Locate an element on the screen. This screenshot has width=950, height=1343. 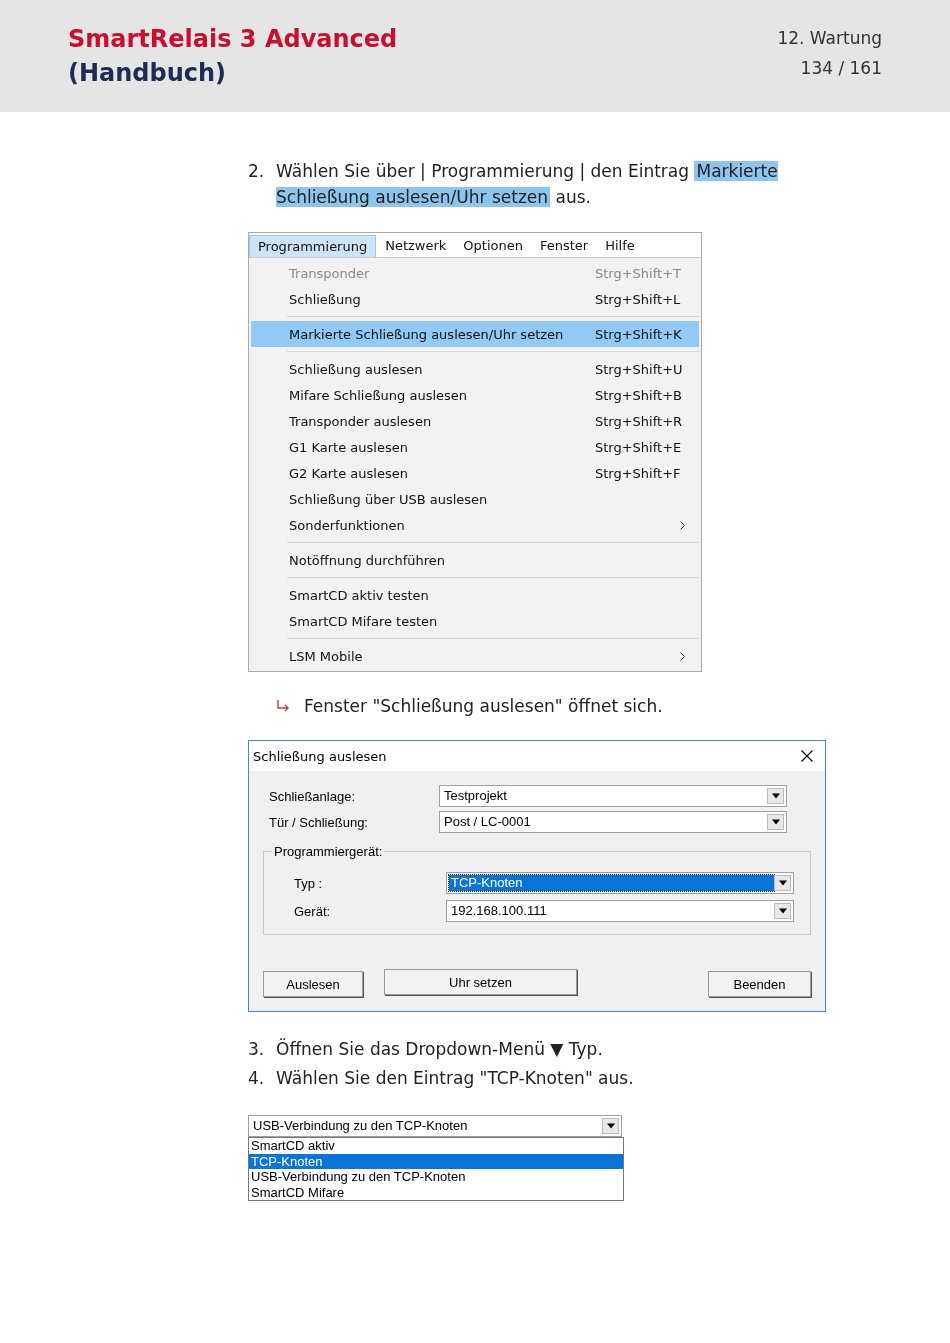
dropdown-option: USB-Verbindung zu den TCP-Knoten is located at coordinates (436, 1177).